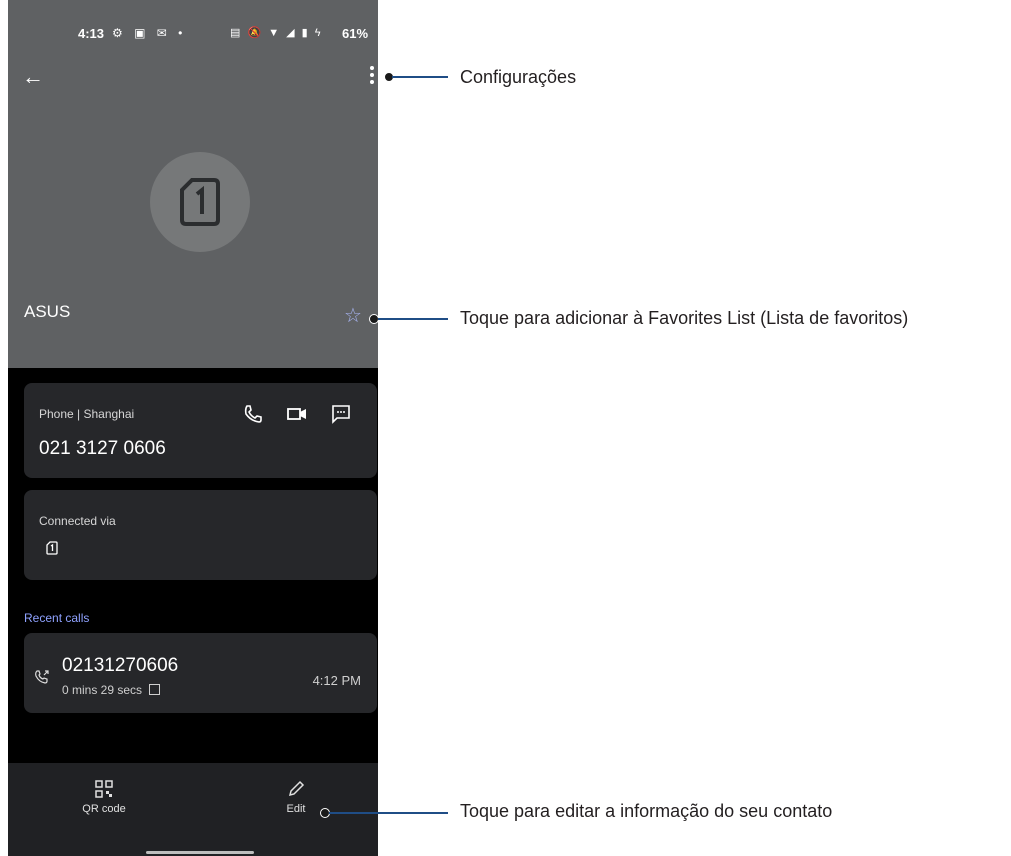 This screenshot has height=856, width=1011. What do you see at coordinates (91, 33) in the screenshot?
I see `status-time: 4:13` at bounding box center [91, 33].